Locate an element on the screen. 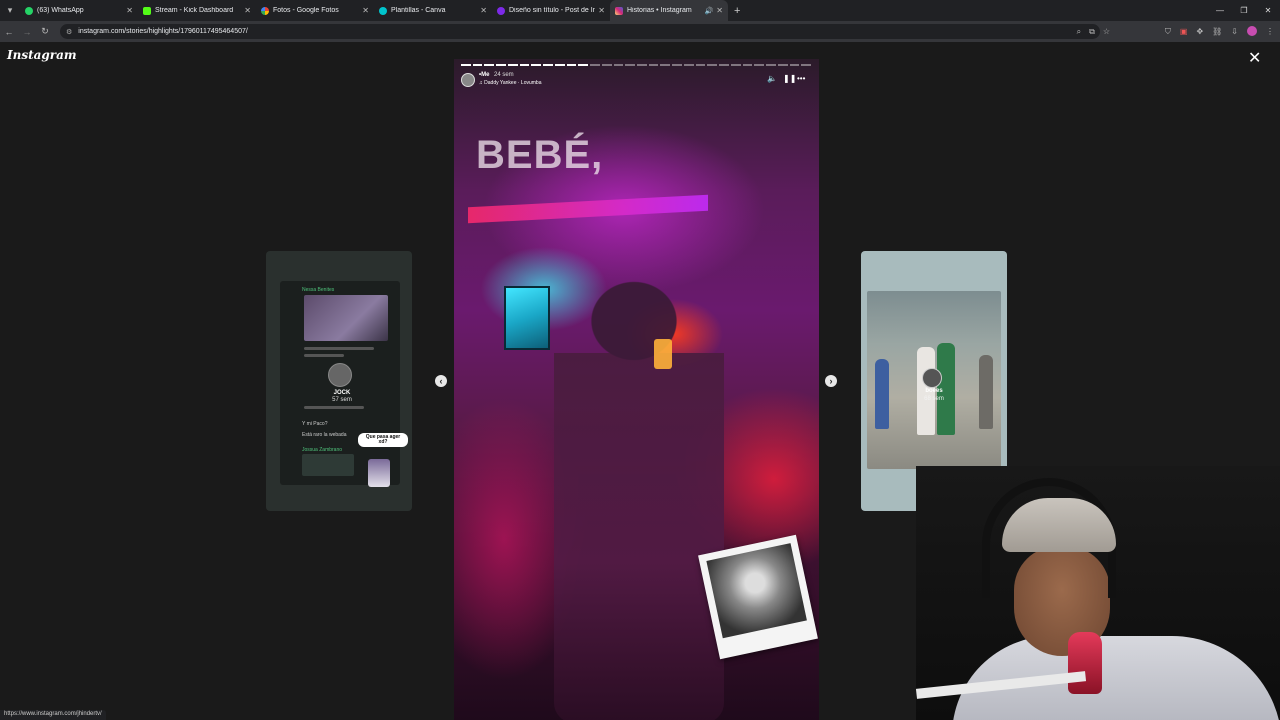 The width and height of the screenshot is (1280, 720). back-icon: ← is located at coordinates (9, 32).